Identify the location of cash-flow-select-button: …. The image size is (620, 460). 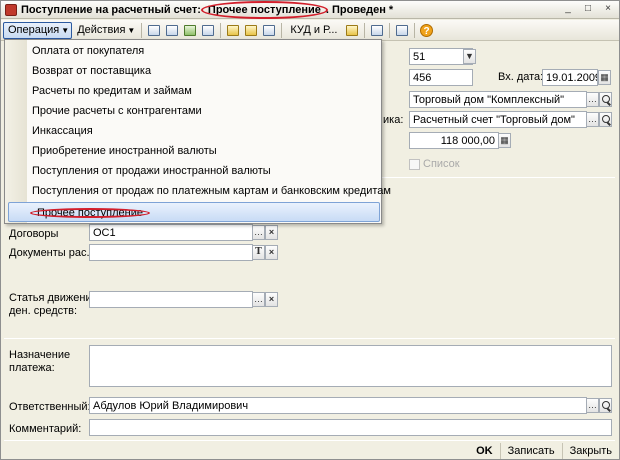
(258, 299).